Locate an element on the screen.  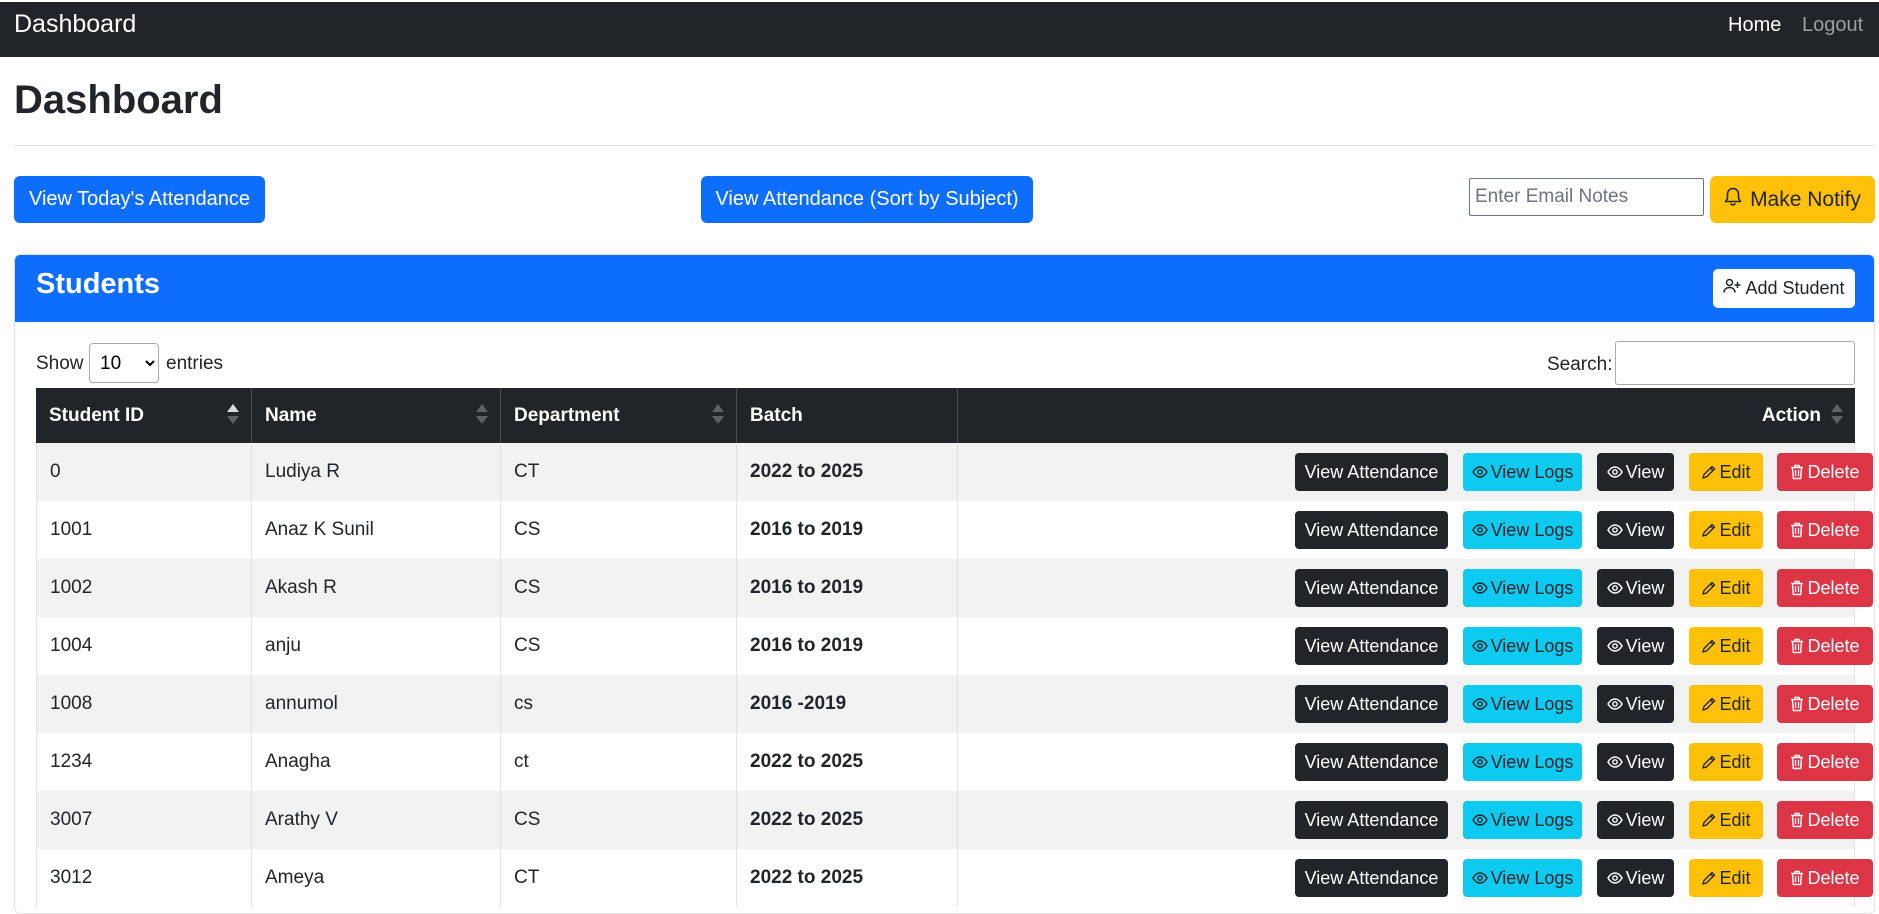
cell-name: annumol is located at coordinates (376, 704).